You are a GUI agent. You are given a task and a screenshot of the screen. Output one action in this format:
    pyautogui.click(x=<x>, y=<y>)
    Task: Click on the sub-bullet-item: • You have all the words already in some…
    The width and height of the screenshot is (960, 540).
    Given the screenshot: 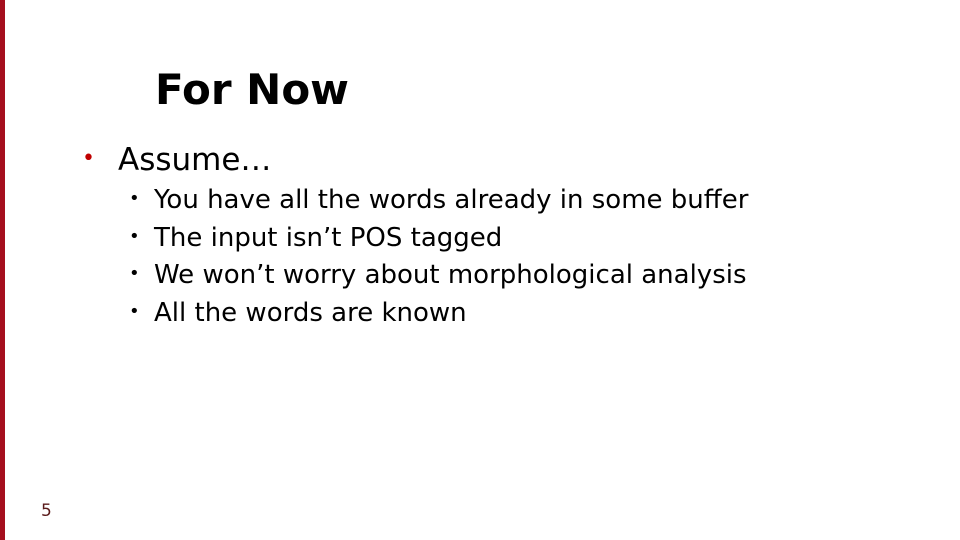 What is the action you would take?
    pyautogui.click(x=433, y=201)
    